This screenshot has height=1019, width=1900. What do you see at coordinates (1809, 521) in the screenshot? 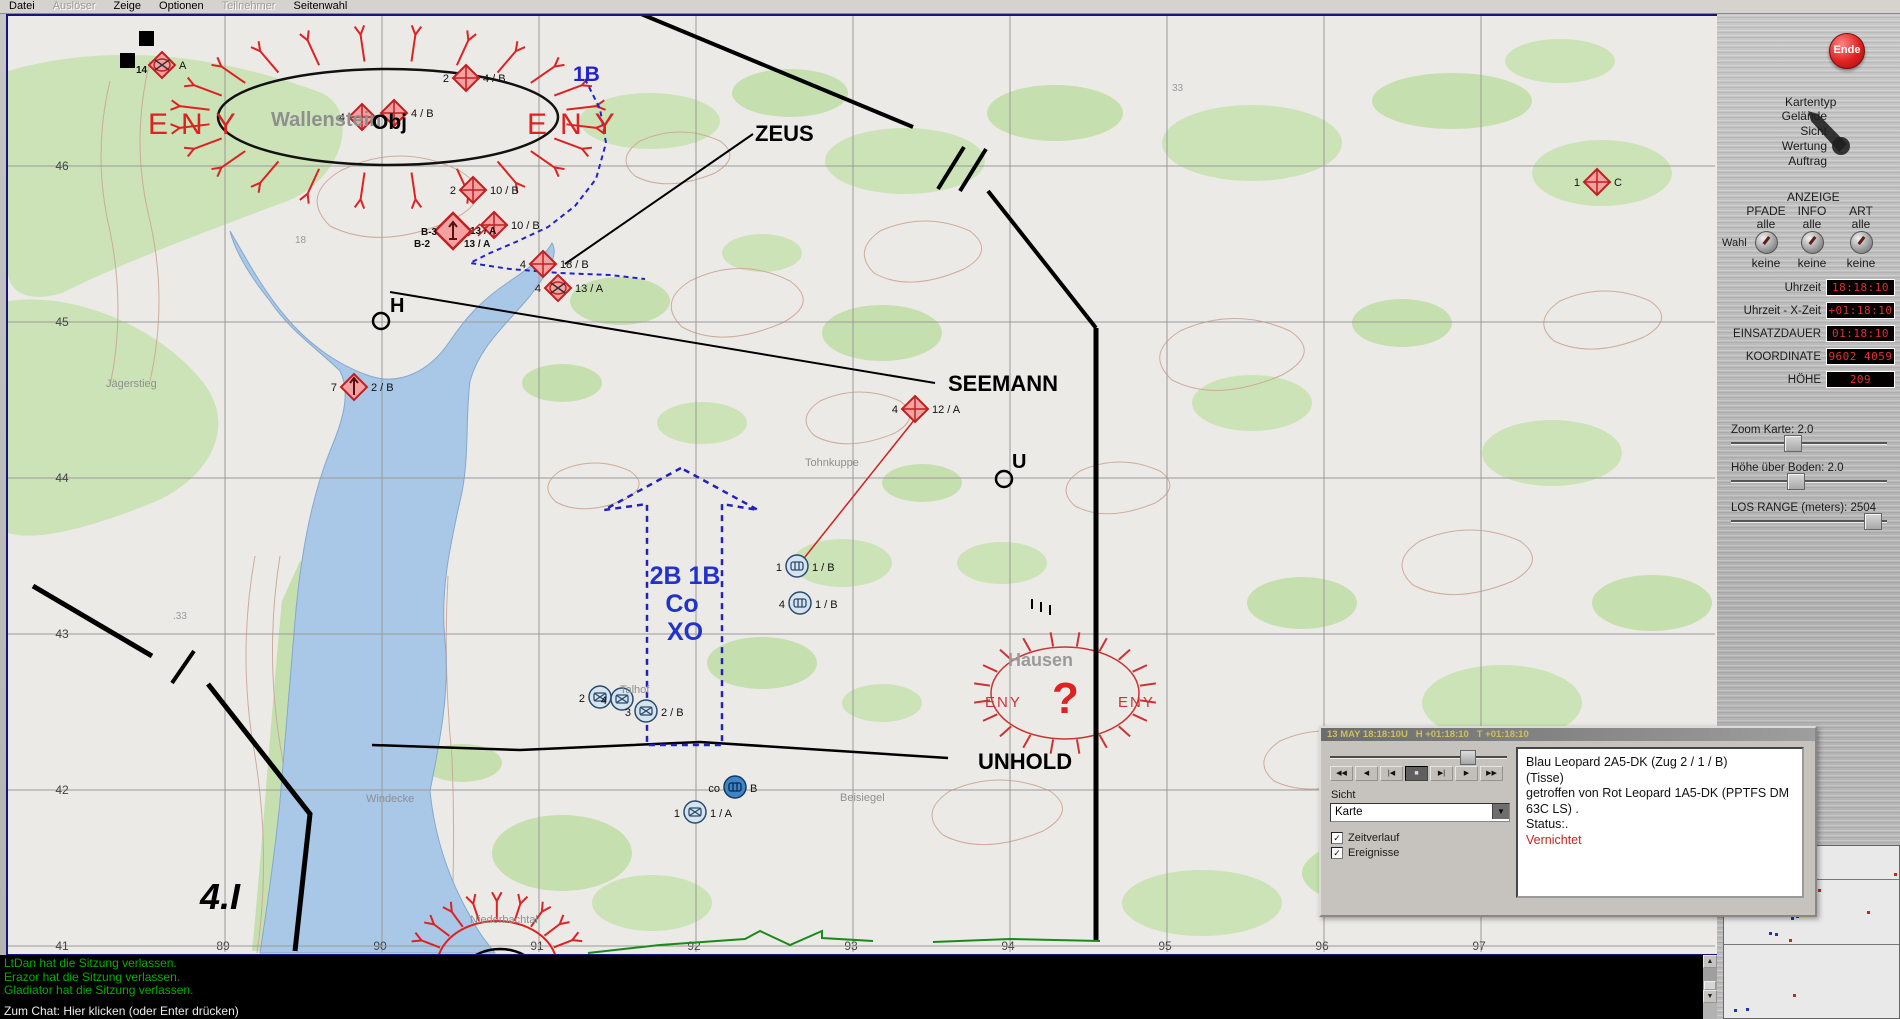
I see `los-range-track` at bounding box center [1809, 521].